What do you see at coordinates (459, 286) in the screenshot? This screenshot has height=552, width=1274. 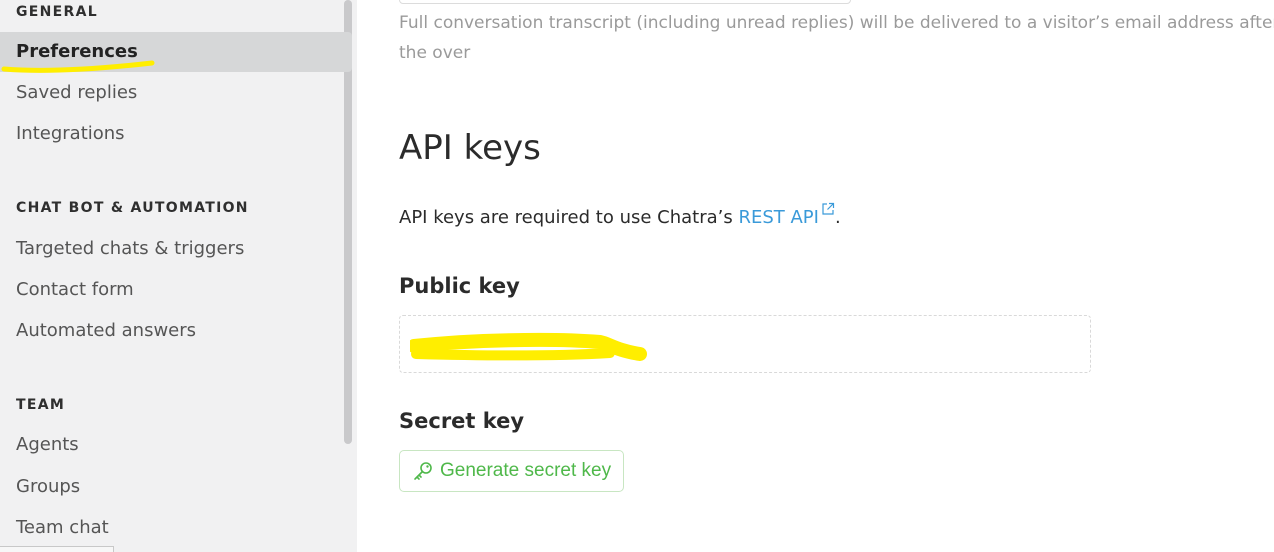 I see `public-key-label: Public key` at bounding box center [459, 286].